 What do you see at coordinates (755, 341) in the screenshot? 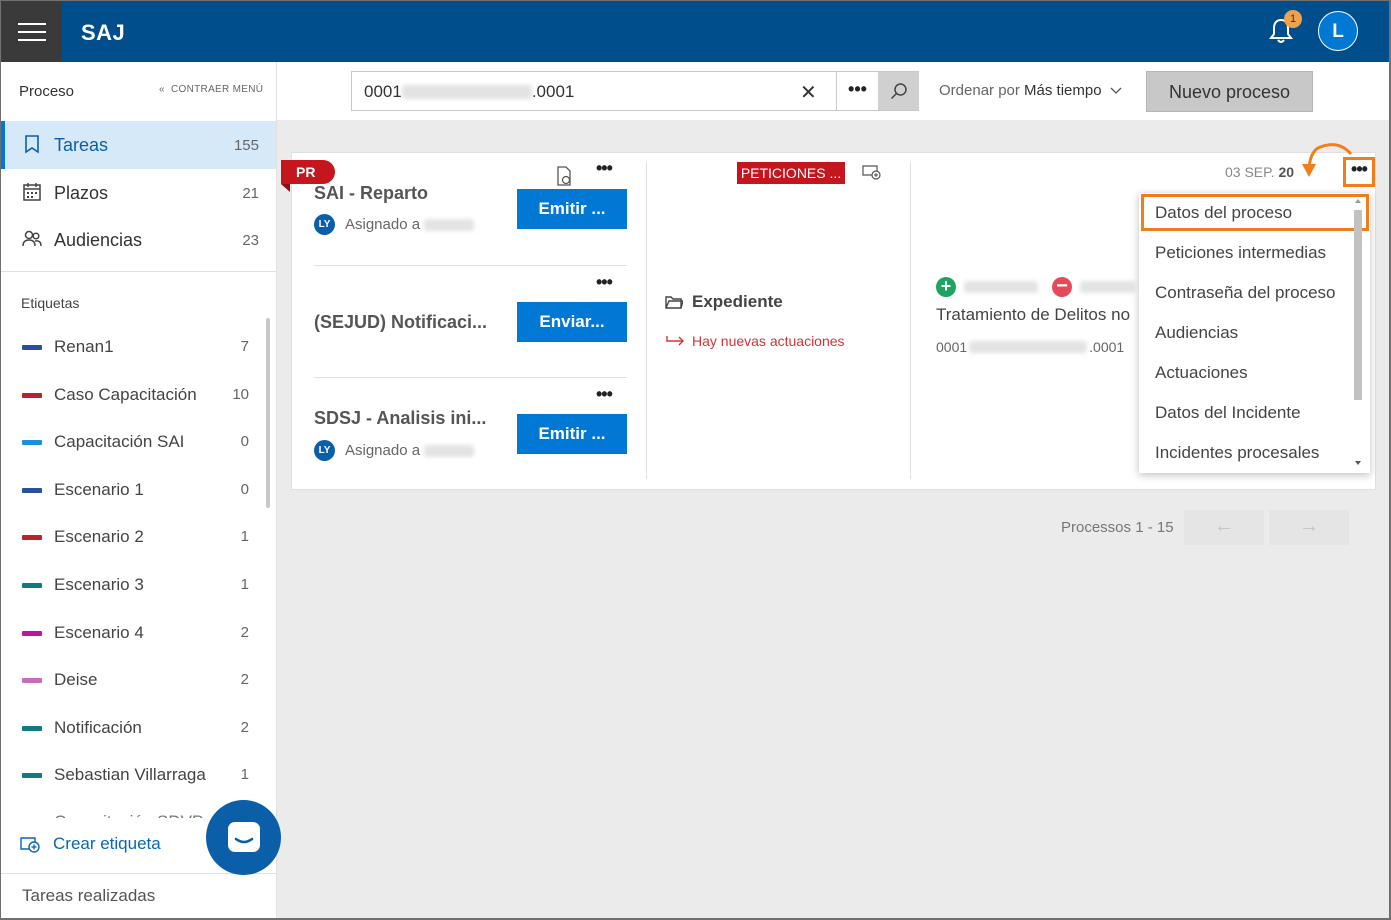
I see `news-link: Hay nuevas actuaciones` at bounding box center [755, 341].